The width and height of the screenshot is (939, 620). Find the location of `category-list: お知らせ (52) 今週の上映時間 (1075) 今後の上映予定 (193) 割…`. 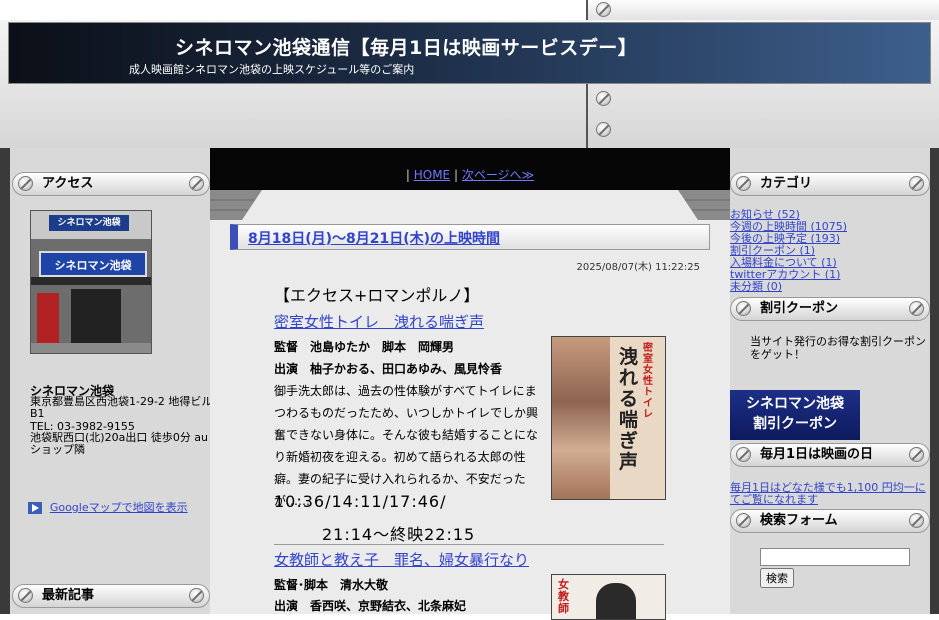

category-list: お知らせ (52) 今週の上映時間 (1075) 今後の上映予定 (193) 割… is located at coordinates (788, 251).